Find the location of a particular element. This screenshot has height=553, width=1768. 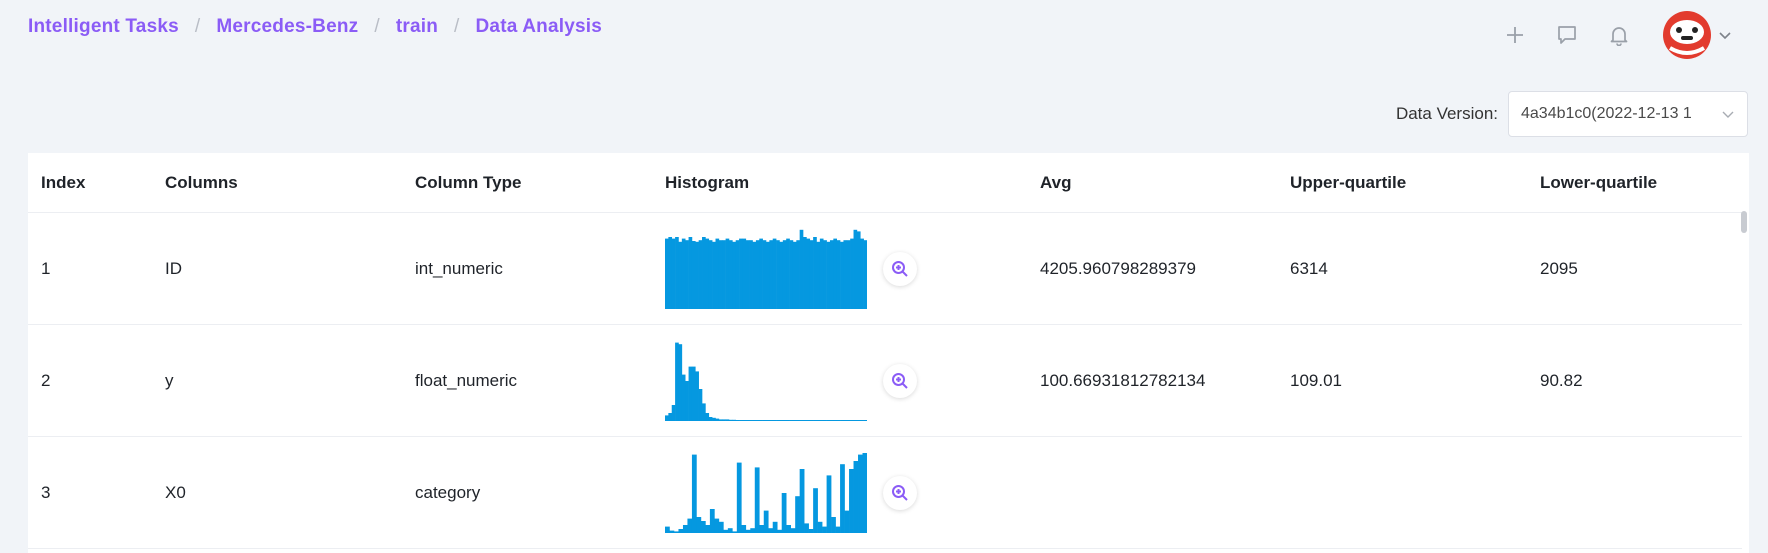

bell-icon is located at coordinates (1619, 35).